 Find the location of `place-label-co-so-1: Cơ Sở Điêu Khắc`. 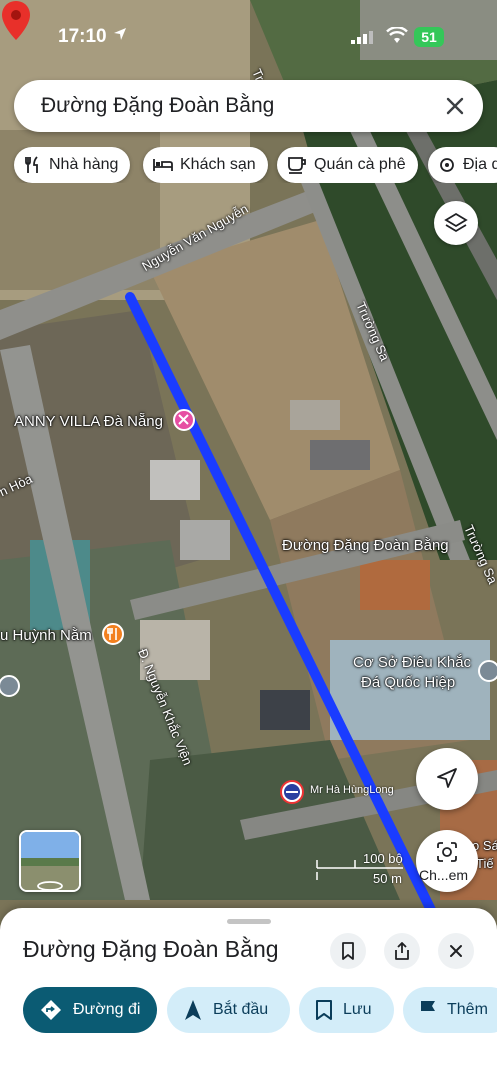

place-label-co-so-1: Cơ Sở Điêu Khắc is located at coordinates (412, 662).